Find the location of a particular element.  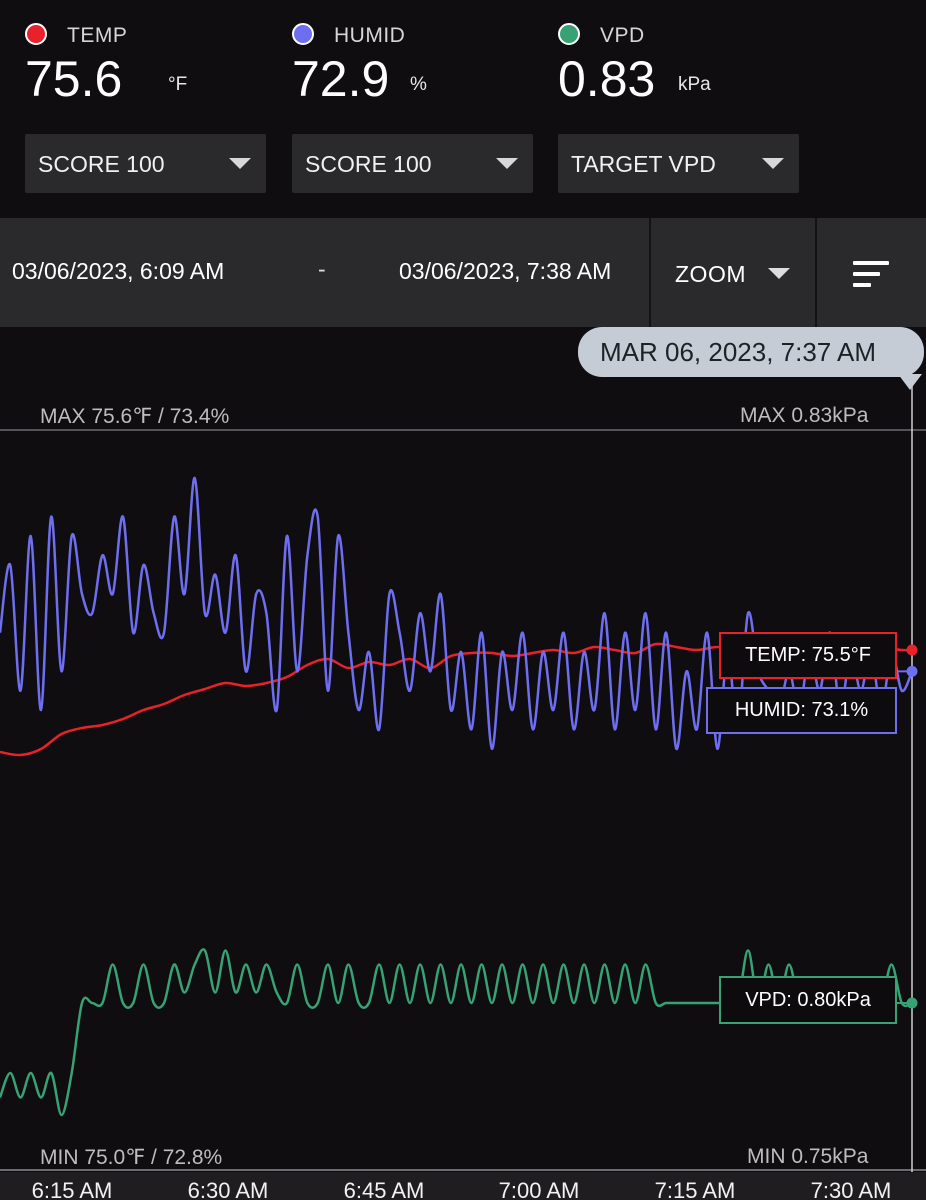

temp-value-tag: TEMP: 75.5°F is located at coordinates (808, 655).